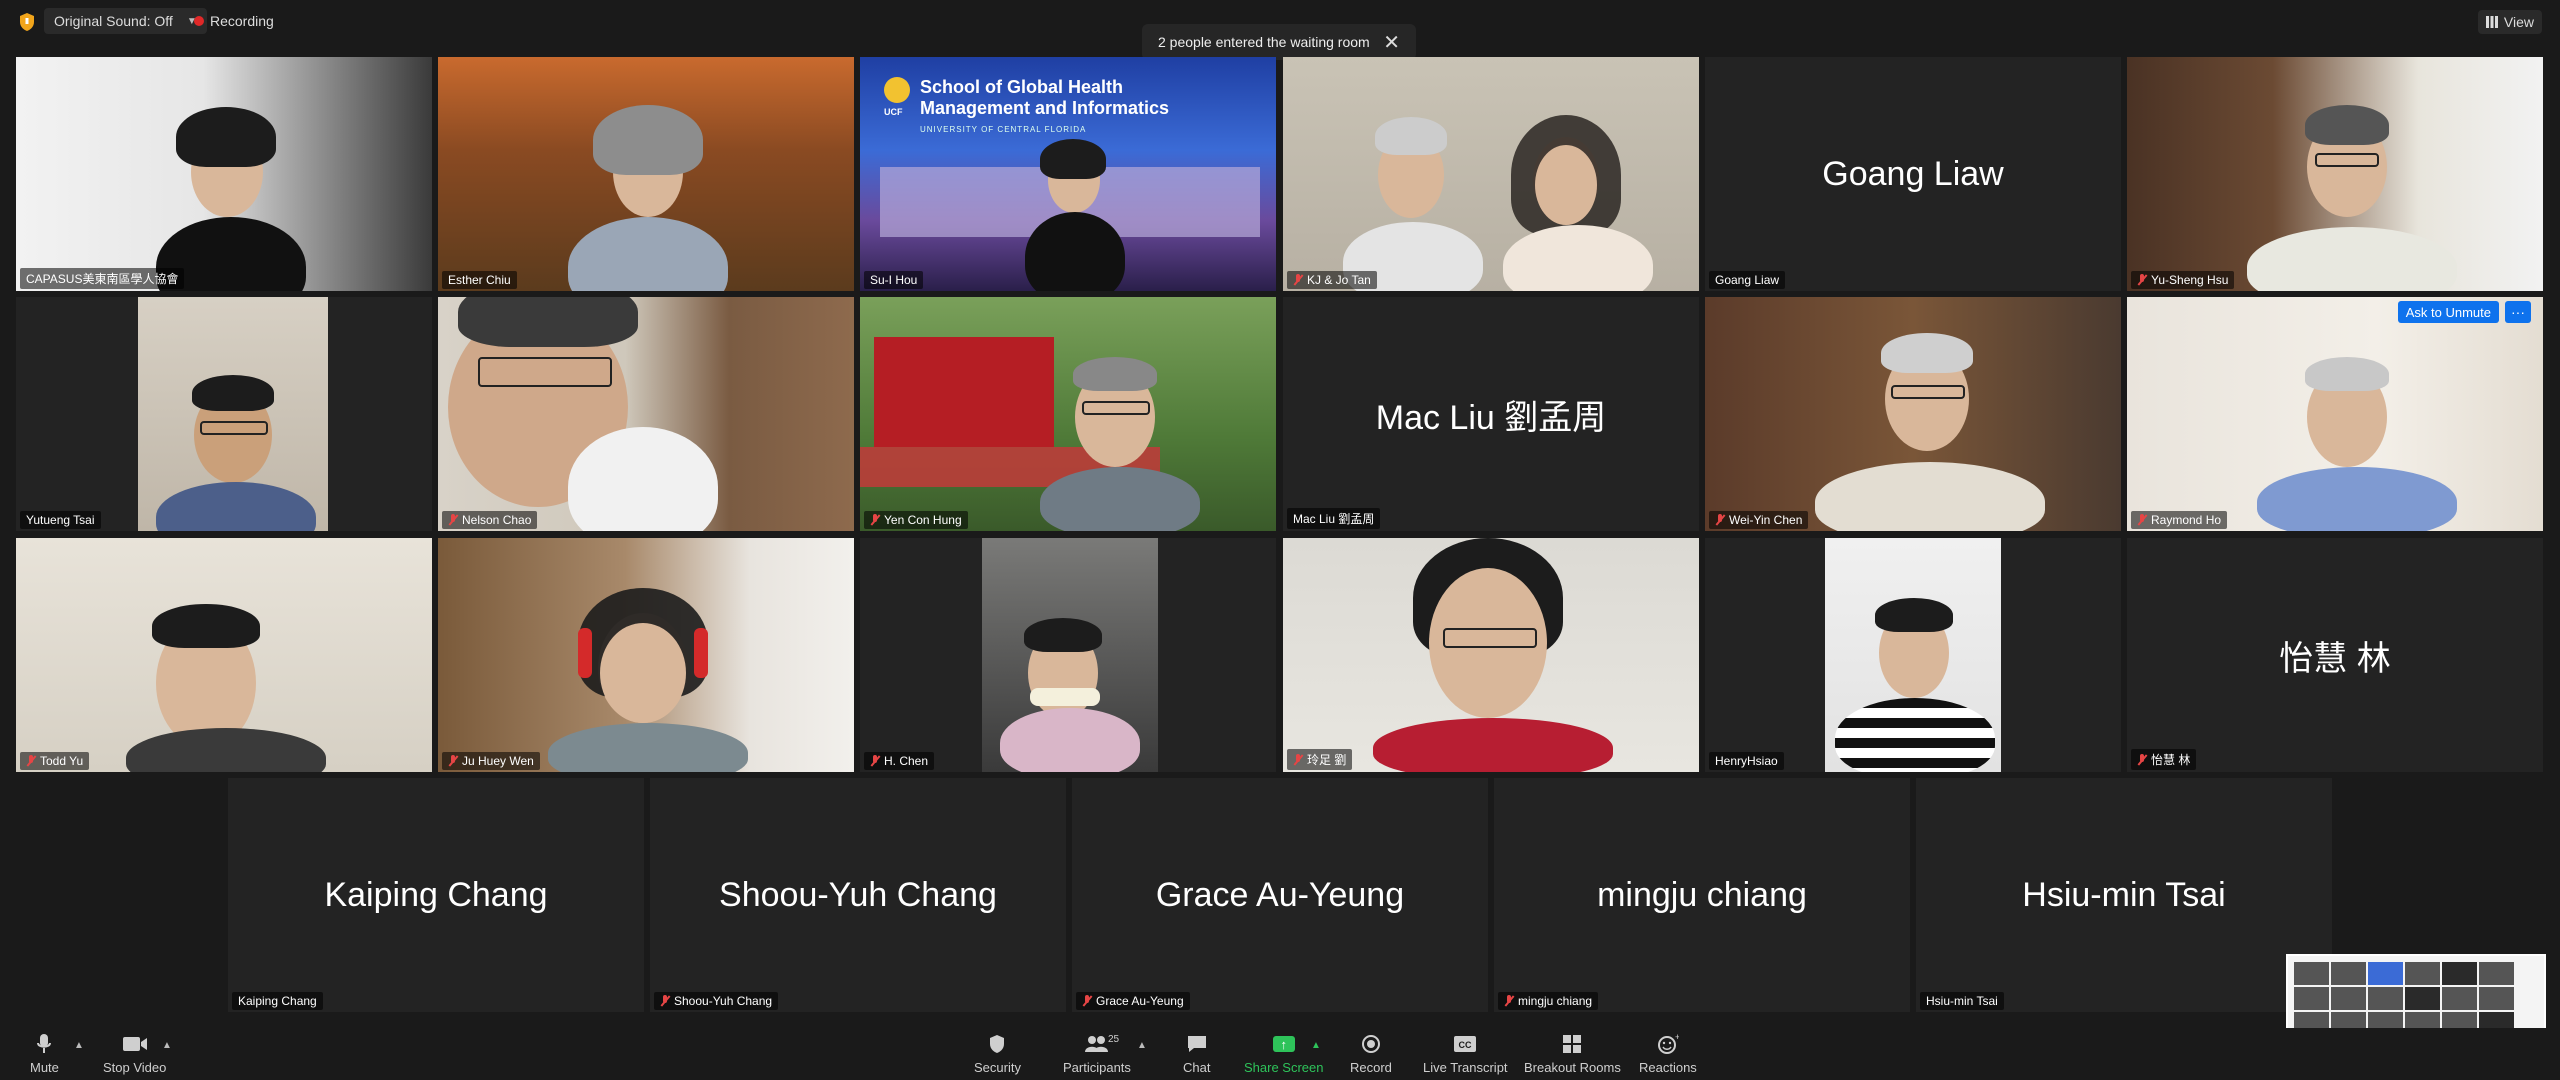 The height and width of the screenshot is (1080, 2560). I want to click on name-tile: 怡慧 林 怡慧 林, so click(2335, 655).